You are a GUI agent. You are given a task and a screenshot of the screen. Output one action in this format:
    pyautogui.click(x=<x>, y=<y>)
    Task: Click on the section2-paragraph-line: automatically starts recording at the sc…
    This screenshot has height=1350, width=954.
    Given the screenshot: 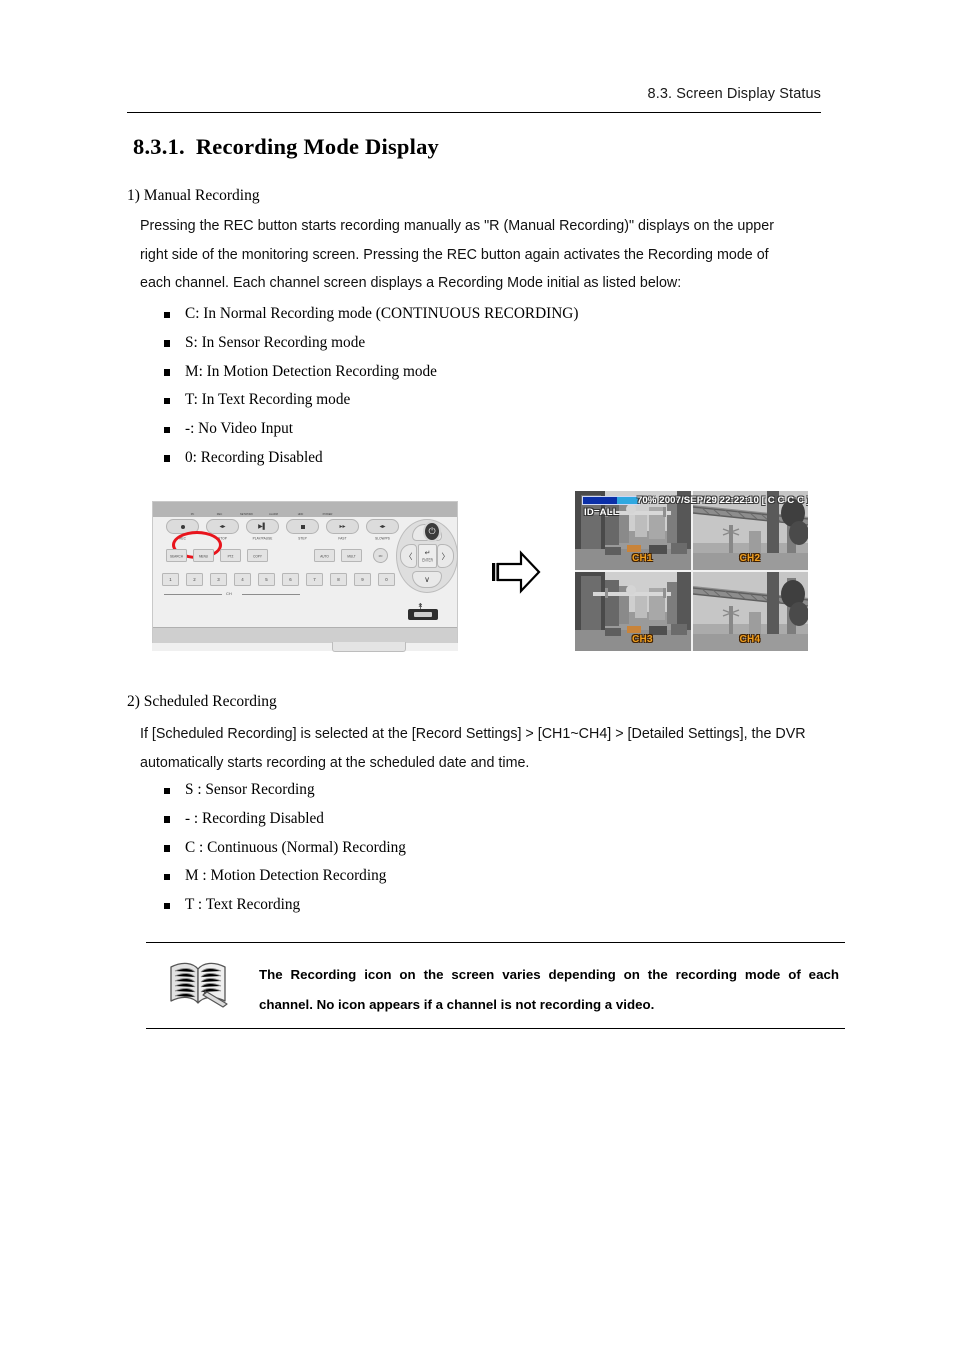 What is the action you would take?
    pyautogui.click(x=335, y=762)
    